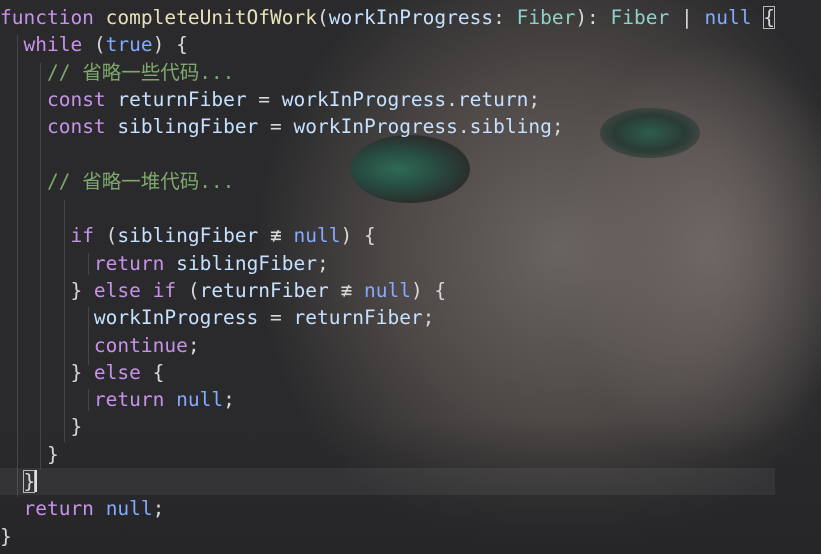 The height and width of the screenshot is (554, 821). What do you see at coordinates (152, 372) in the screenshot?
I see `code-token: {` at bounding box center [152, 372].